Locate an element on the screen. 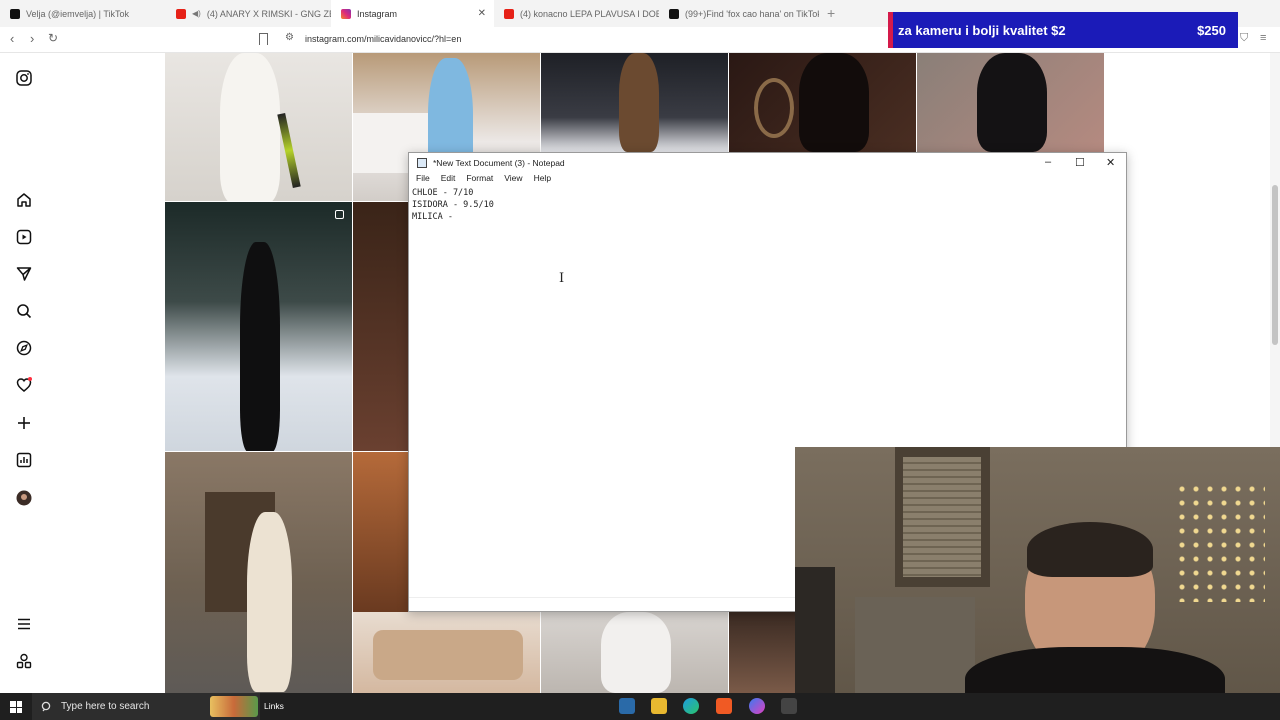  scrollbar-thumb is located at coordinates (1275, 265).